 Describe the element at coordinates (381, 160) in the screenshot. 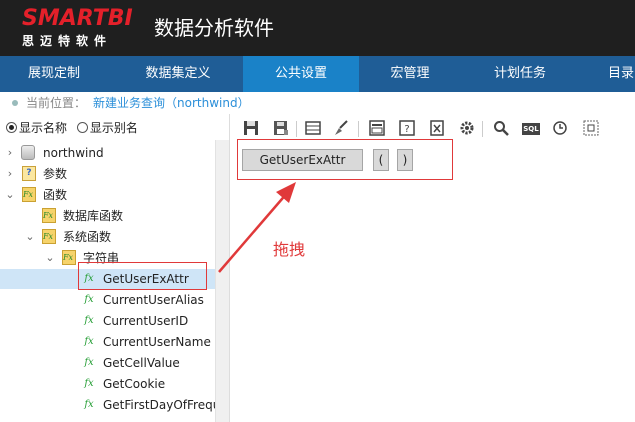

I see `expression-chip-open-paren: (` at that location.